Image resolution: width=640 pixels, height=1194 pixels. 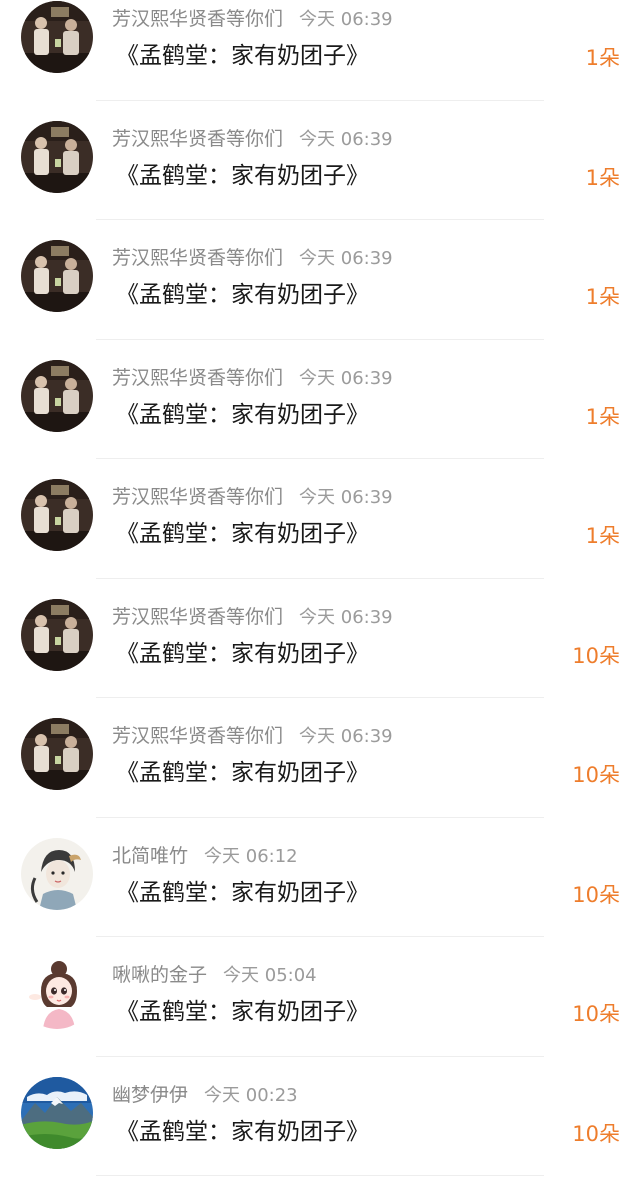 I want to click on mountain-landscape-avatar, so click(x=57, y=1113).